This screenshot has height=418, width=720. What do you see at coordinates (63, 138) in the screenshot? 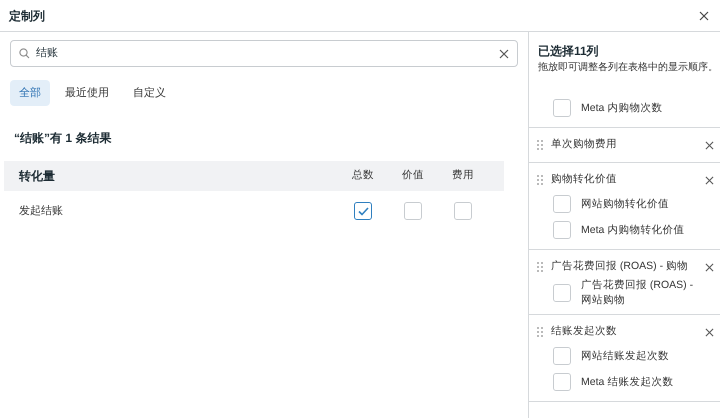
I see `result-count: “结账”有 1 条结果` at bounding box center [63, 138].